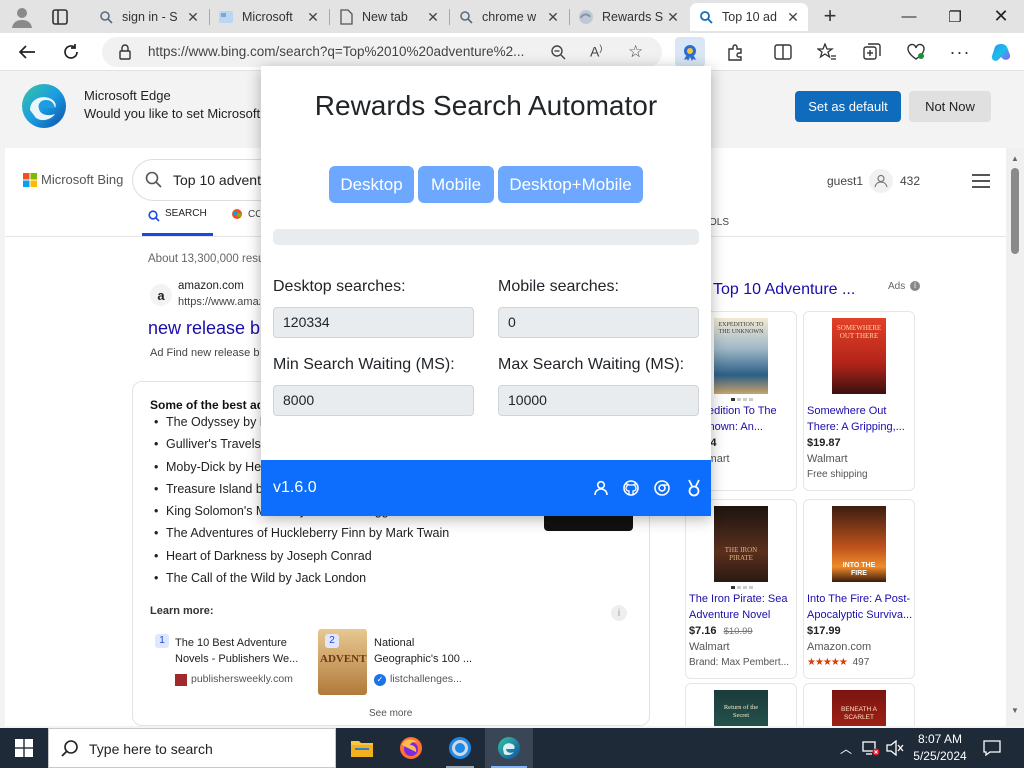  Describe the element at coordinates (827, 52) in the screenshot. I see `favorites-icon` at that location.